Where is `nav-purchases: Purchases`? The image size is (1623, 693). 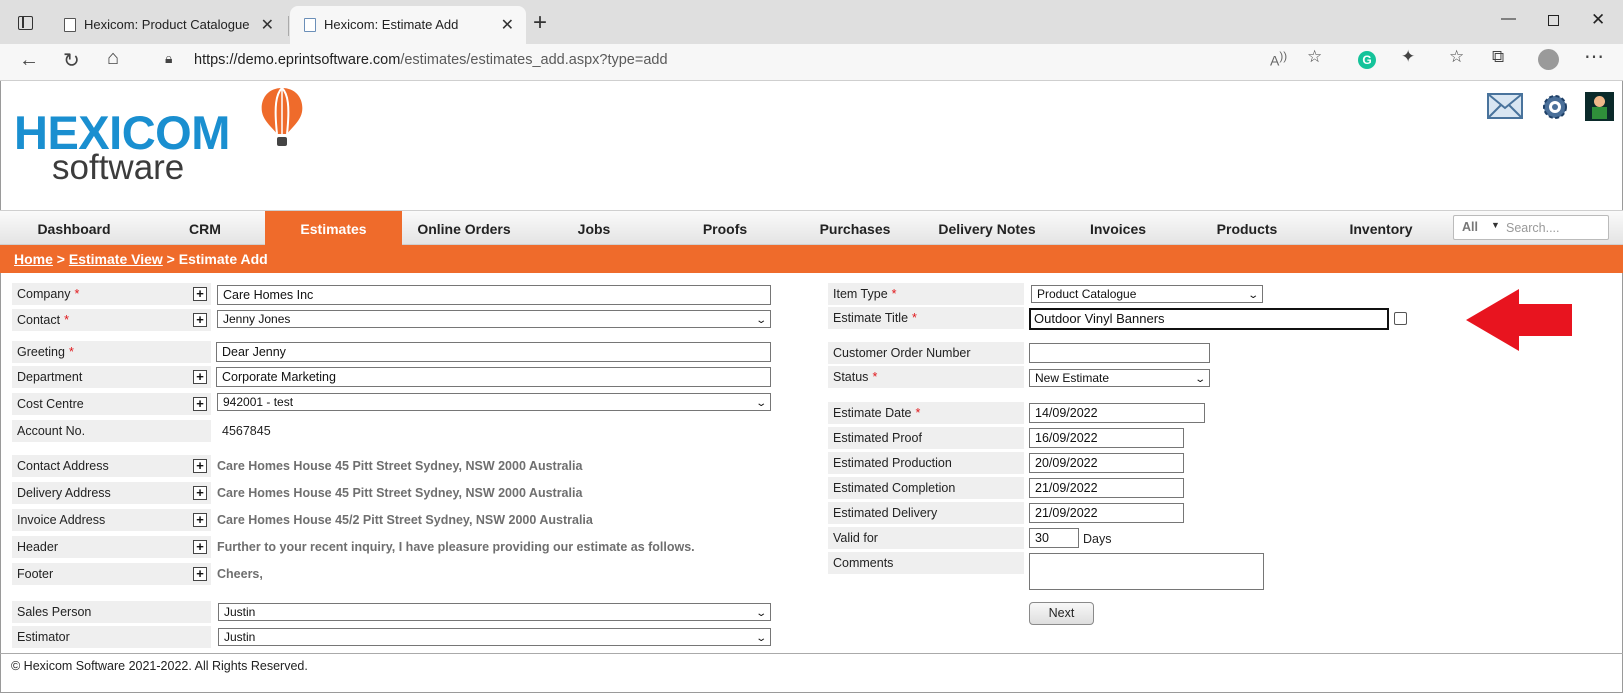
nav-purchases: Purchases is located at coordinates (855, 228).